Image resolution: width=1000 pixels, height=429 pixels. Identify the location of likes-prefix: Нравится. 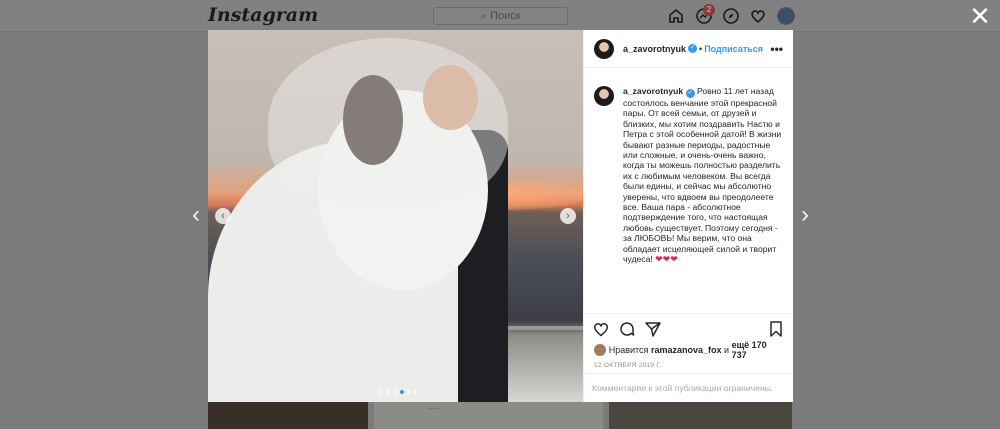
(628, 350).